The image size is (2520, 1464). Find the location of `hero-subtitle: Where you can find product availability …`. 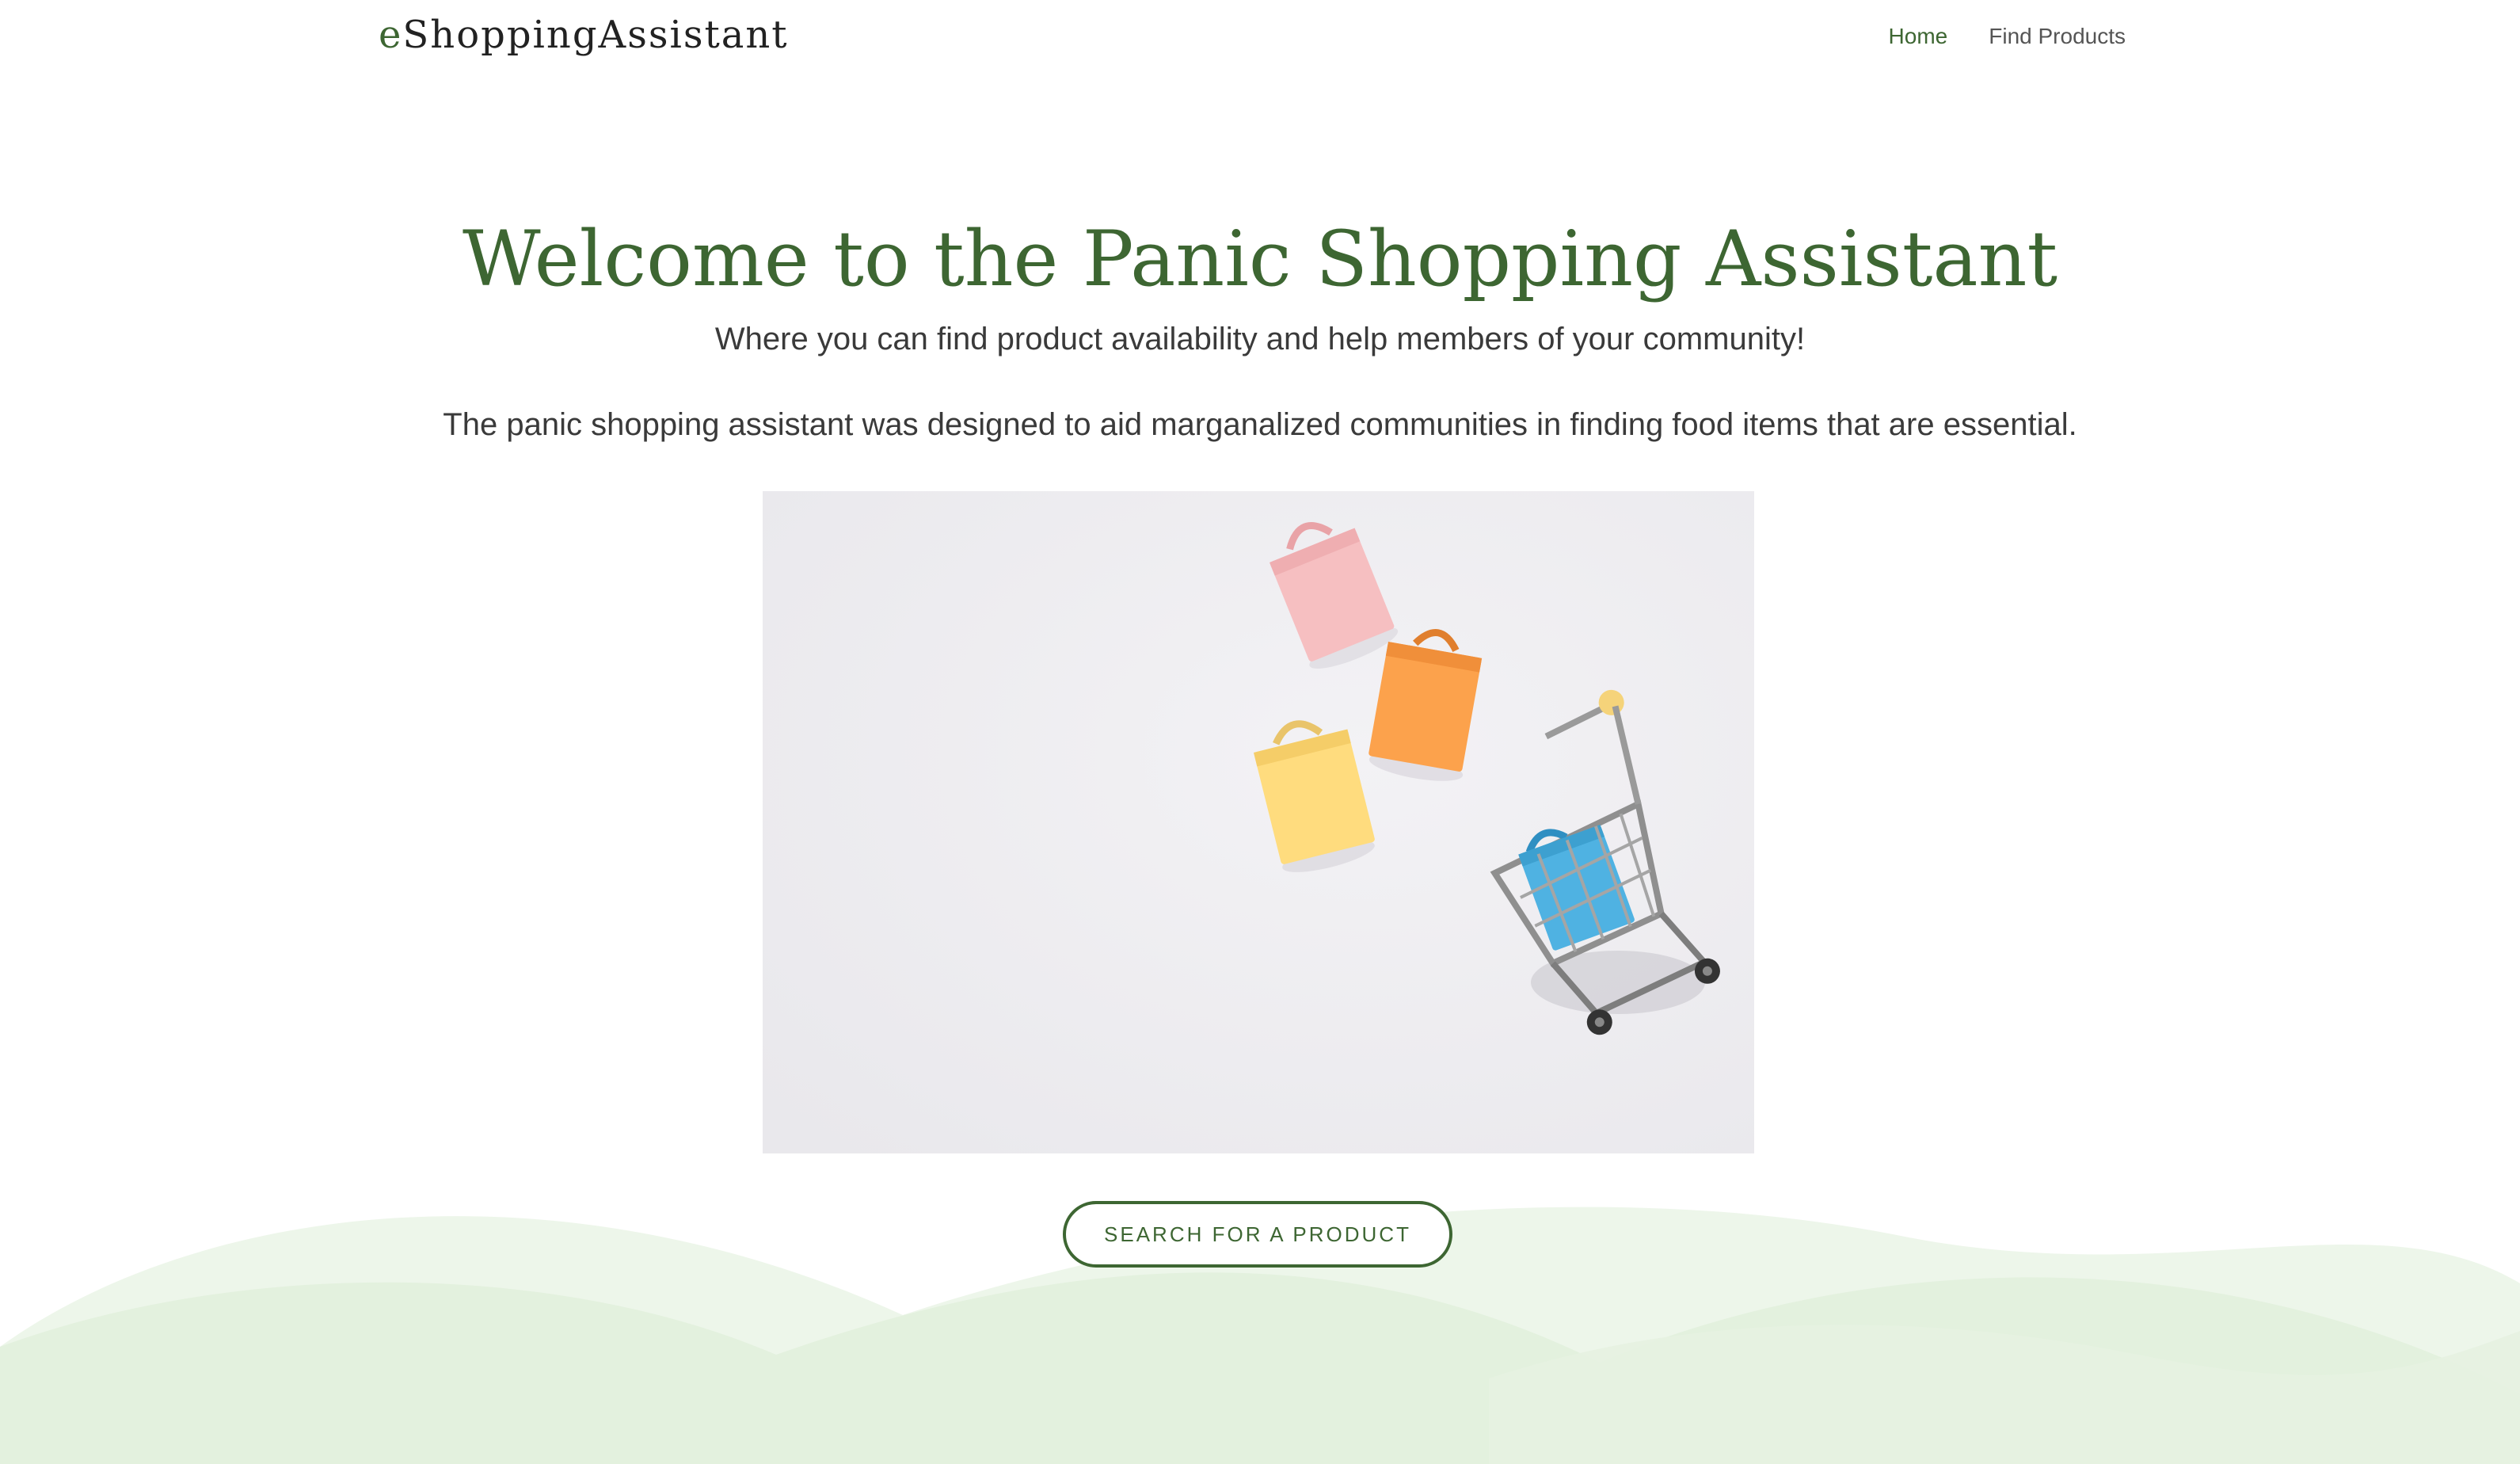

hero-subtitle: Where you can find product availability … is located at coordinates (1260, 339).